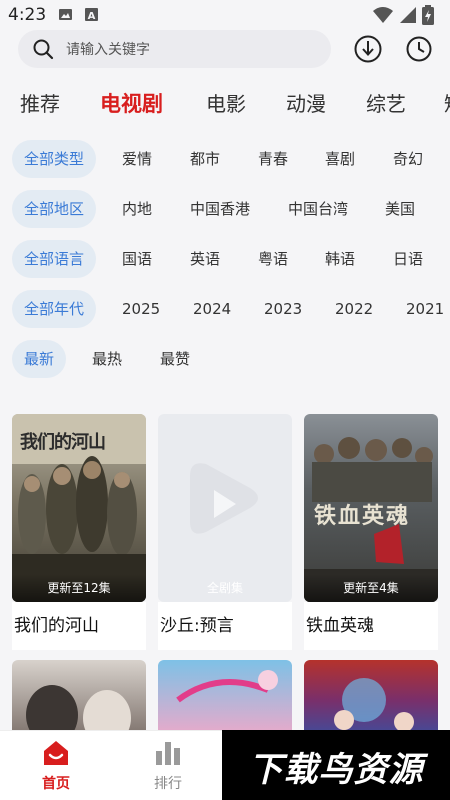  Describe the element at coordinates (56, 765) in the screenshot. I see `nav-home: 首页` at that location.